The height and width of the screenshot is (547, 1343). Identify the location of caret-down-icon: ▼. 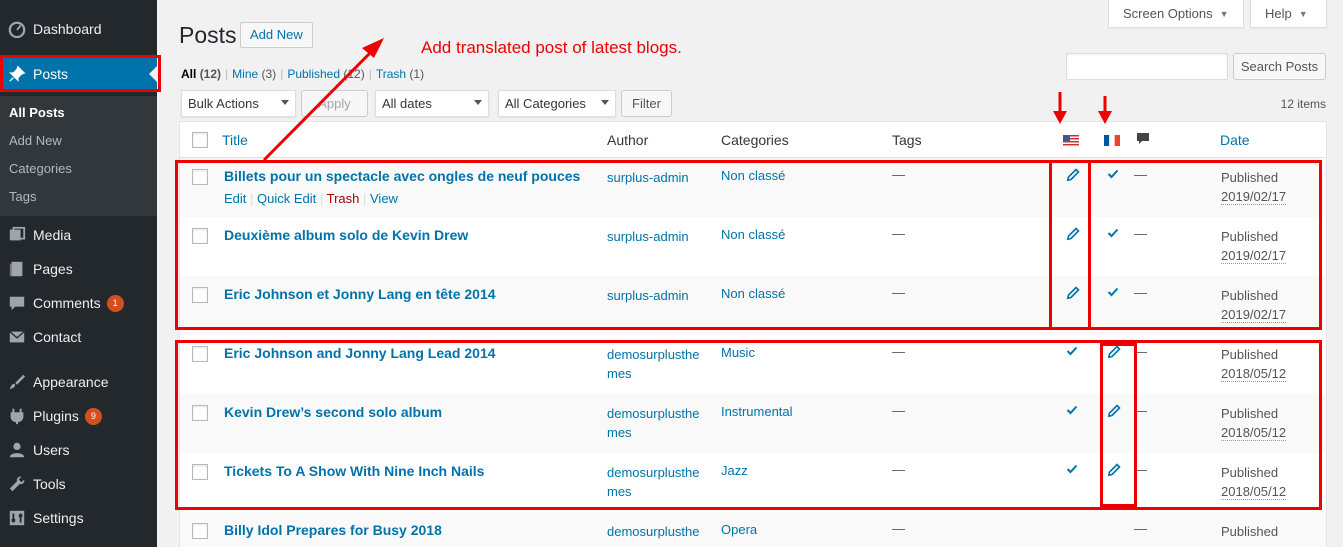
(1303, 13).